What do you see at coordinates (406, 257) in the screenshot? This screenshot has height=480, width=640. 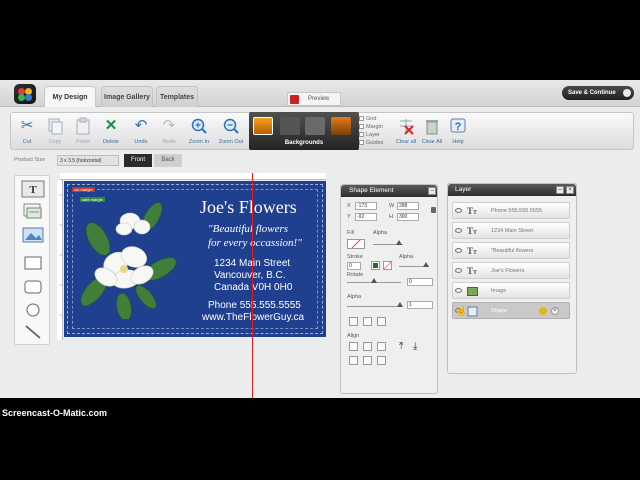 I see `stroke-alpha-label: Alpha` at bounding box center [406, 257].